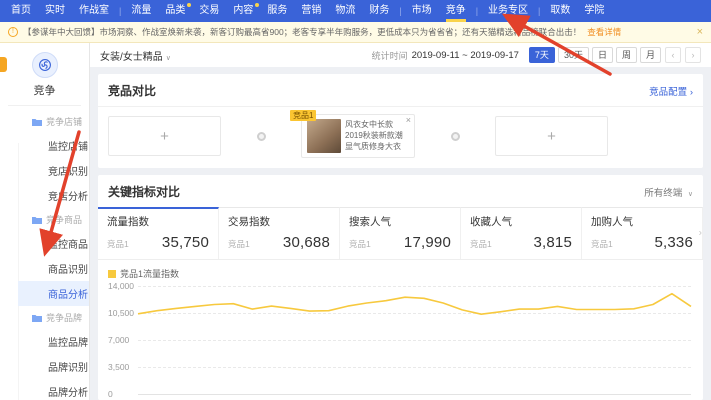 The image size is (711, 400). Describe the element at coordinates (573, 55) in the screenshot. I see `range-button-30天: 30天` at that location.